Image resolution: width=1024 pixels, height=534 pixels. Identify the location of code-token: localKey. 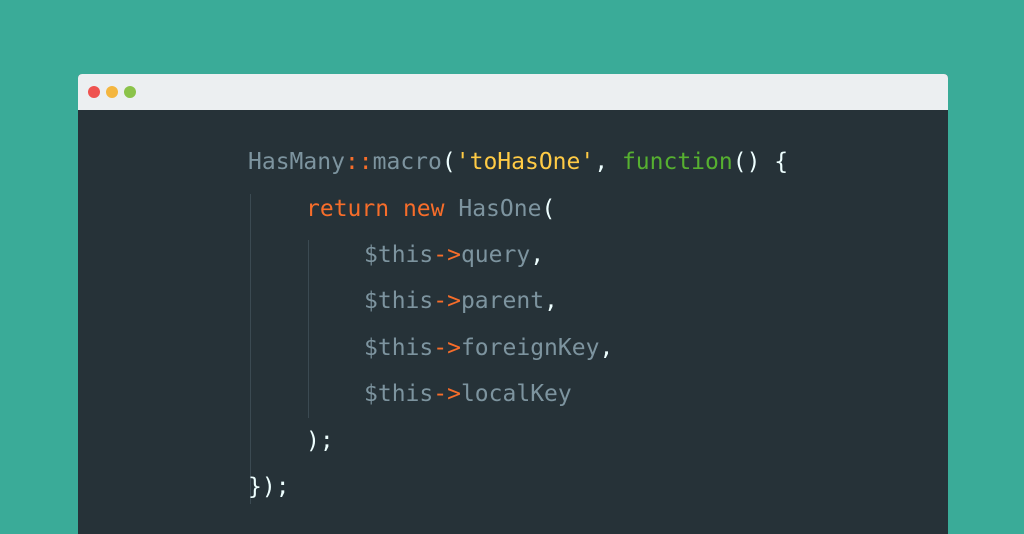
(516, 394).